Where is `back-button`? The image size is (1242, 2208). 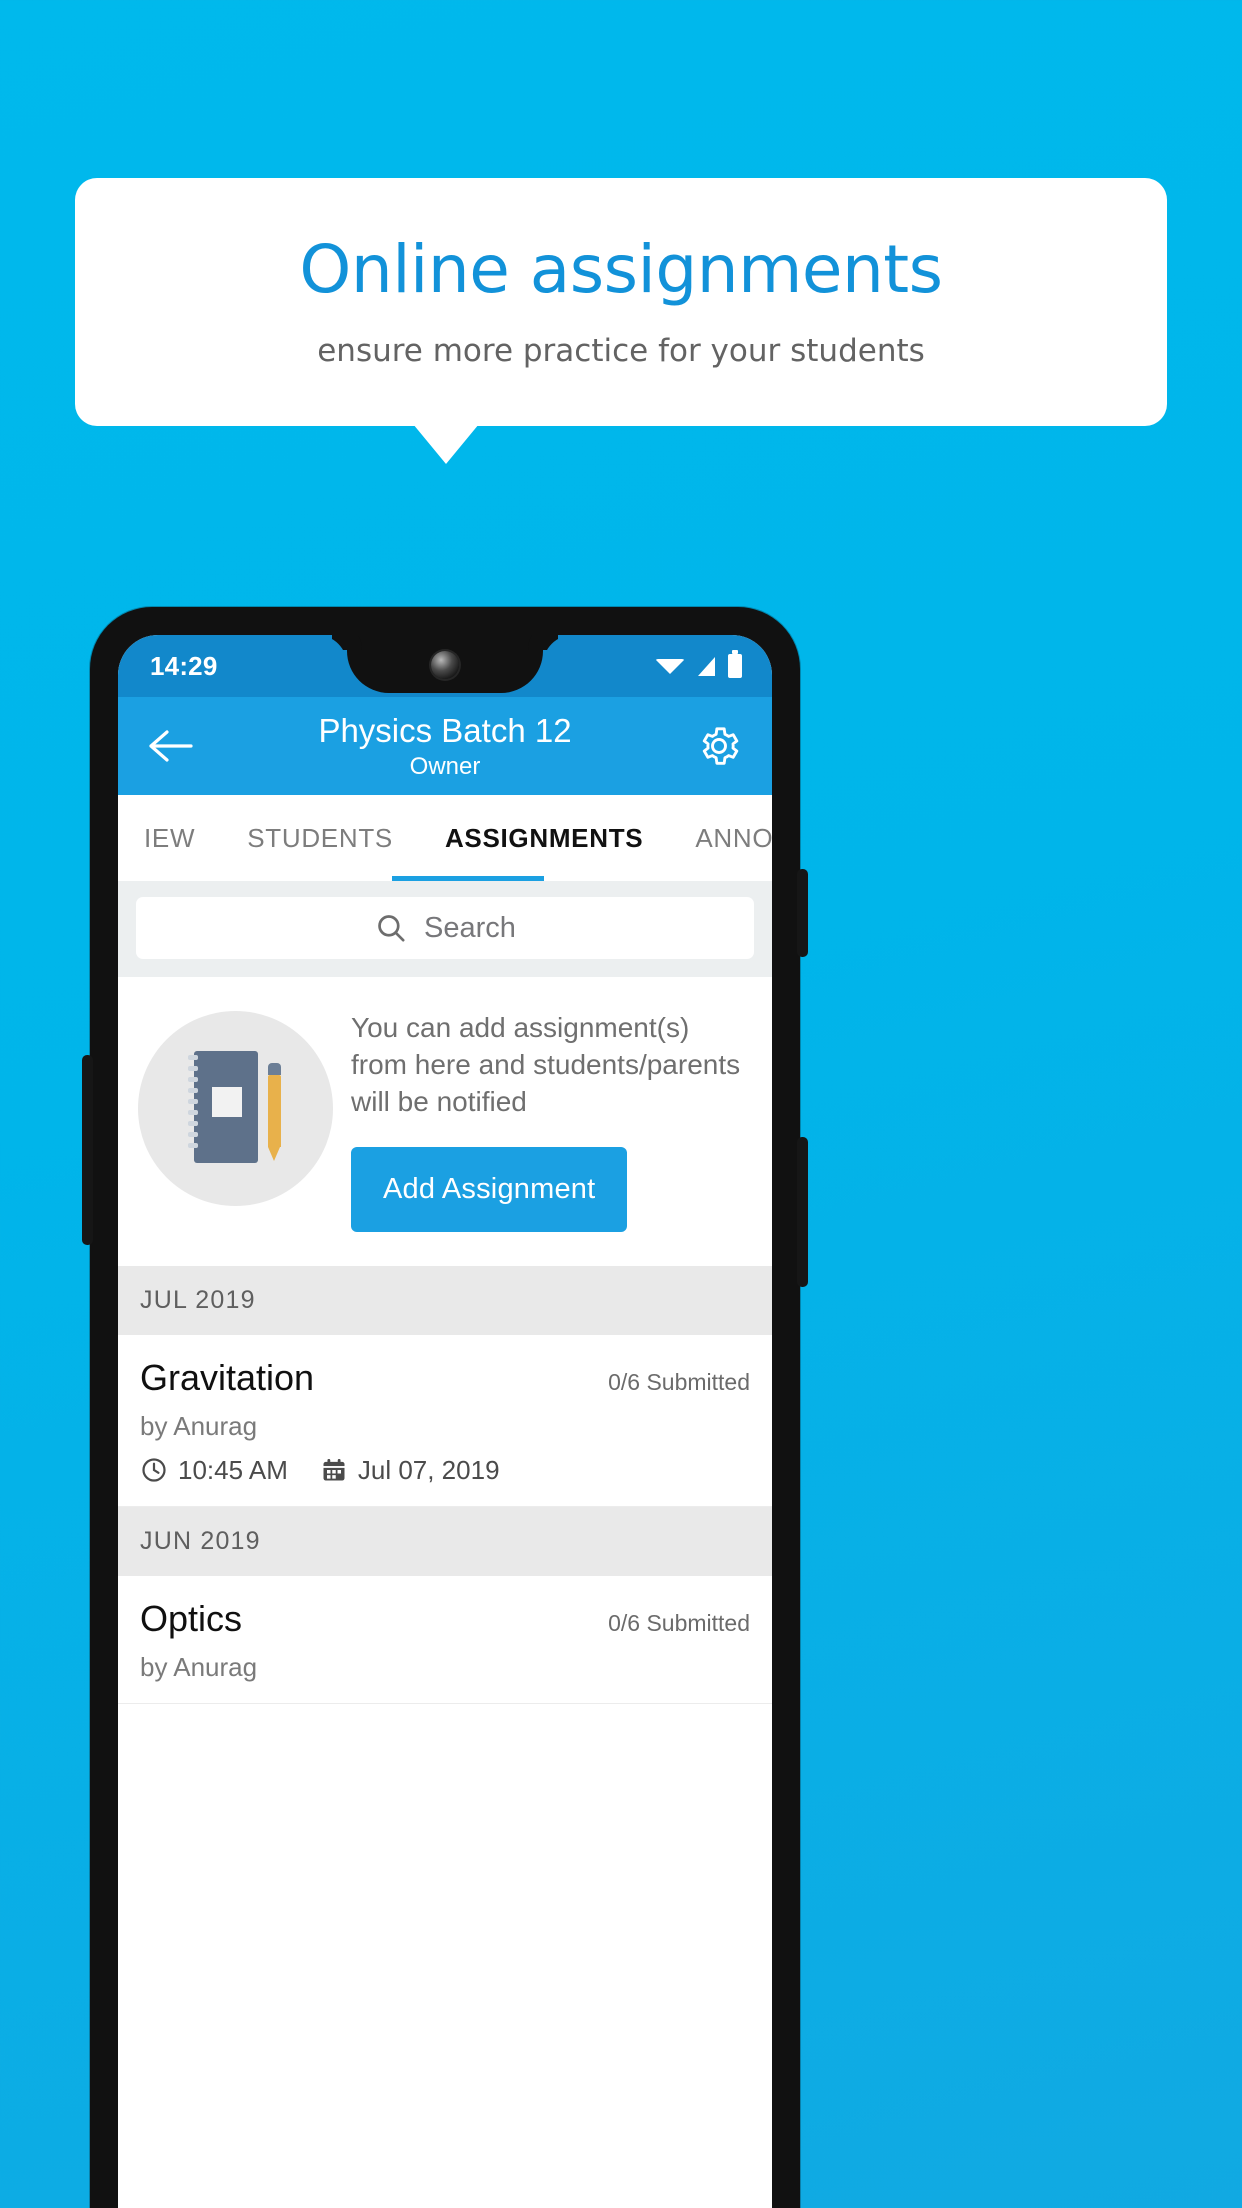 back-button is located at coordinates (171, 746).